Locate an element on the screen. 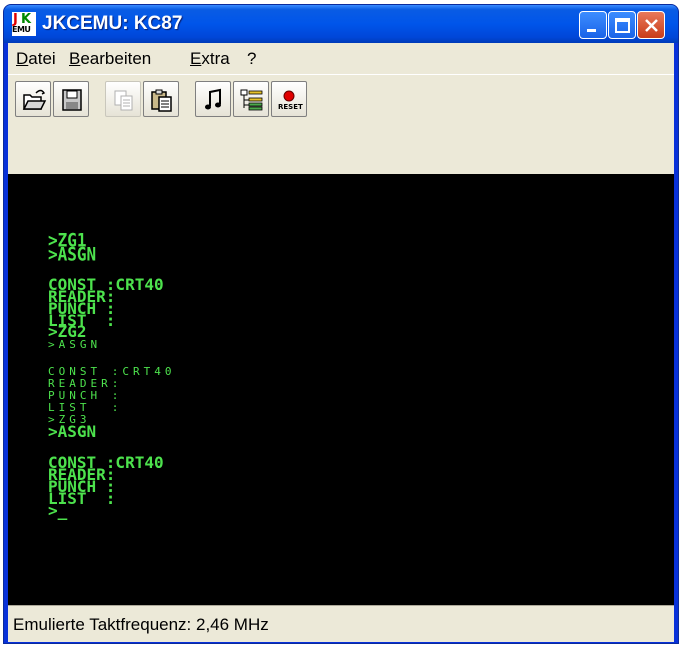  reset-label: RESET is located at coordinates (290, 107).